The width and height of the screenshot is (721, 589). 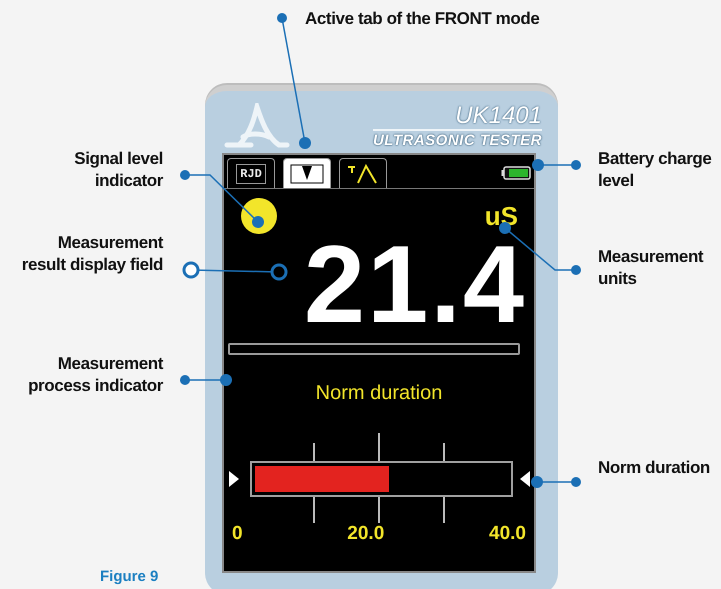 I want to click on callout-label: Signal level indicator, so click(x=118, y=170).